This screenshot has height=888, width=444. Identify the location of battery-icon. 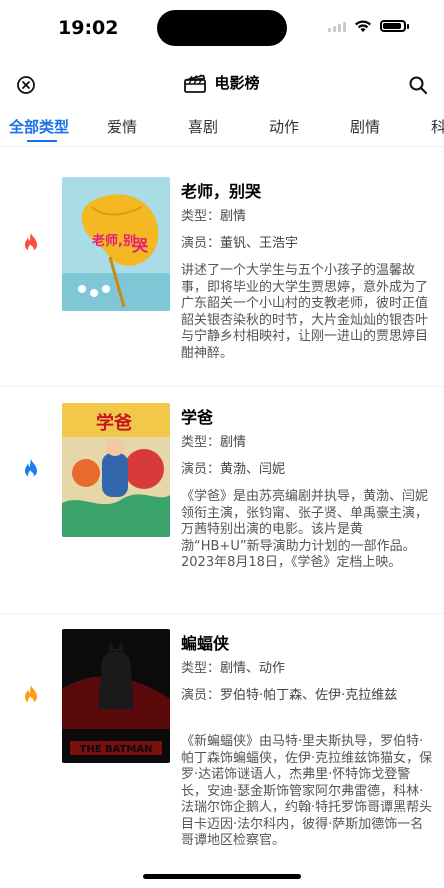
(394, 26).